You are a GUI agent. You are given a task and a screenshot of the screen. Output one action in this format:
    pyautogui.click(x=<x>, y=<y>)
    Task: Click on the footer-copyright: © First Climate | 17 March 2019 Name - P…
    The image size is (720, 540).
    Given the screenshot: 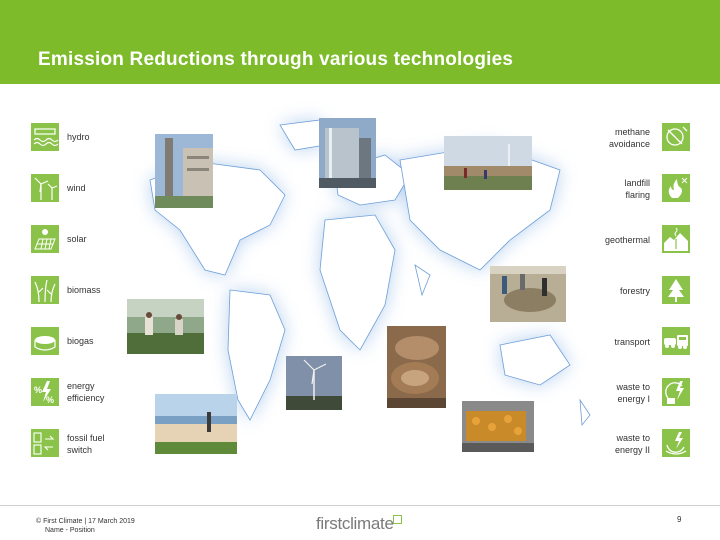 What is the action you would take?
    pyautogui.click(x=85, y=526)
    